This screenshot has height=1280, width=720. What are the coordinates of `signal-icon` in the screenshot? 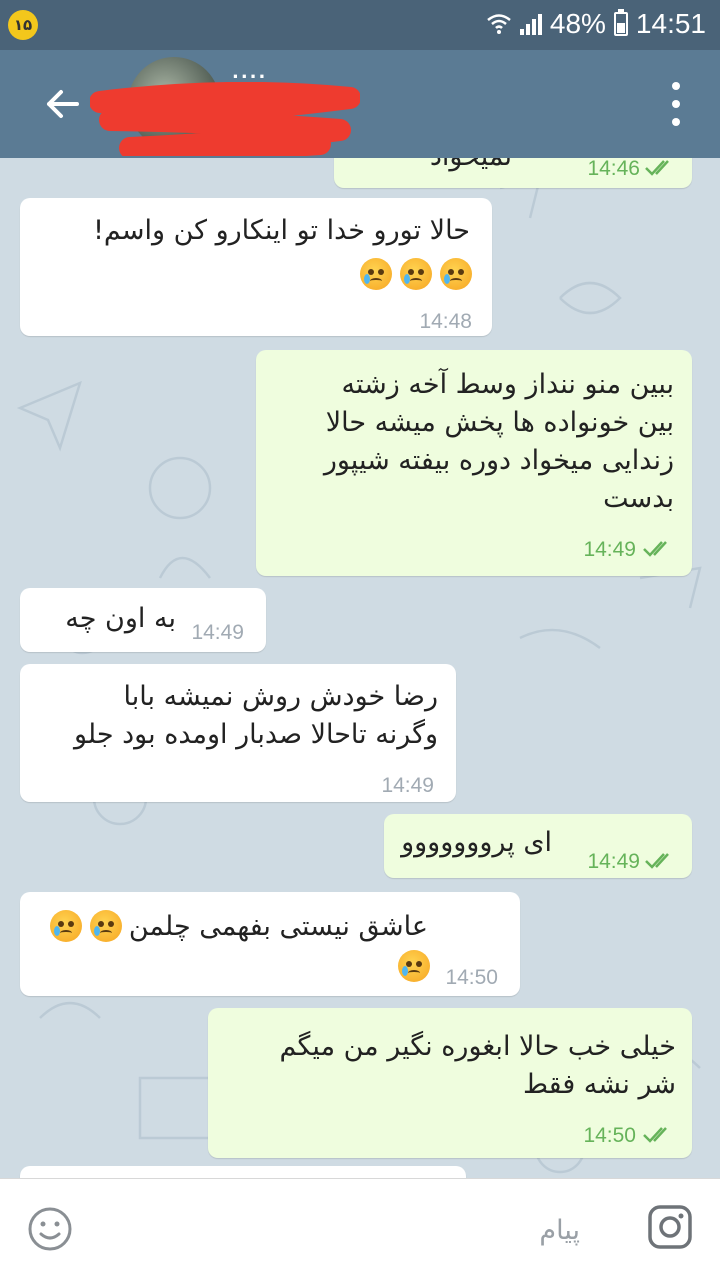 It's located at (530, 24).